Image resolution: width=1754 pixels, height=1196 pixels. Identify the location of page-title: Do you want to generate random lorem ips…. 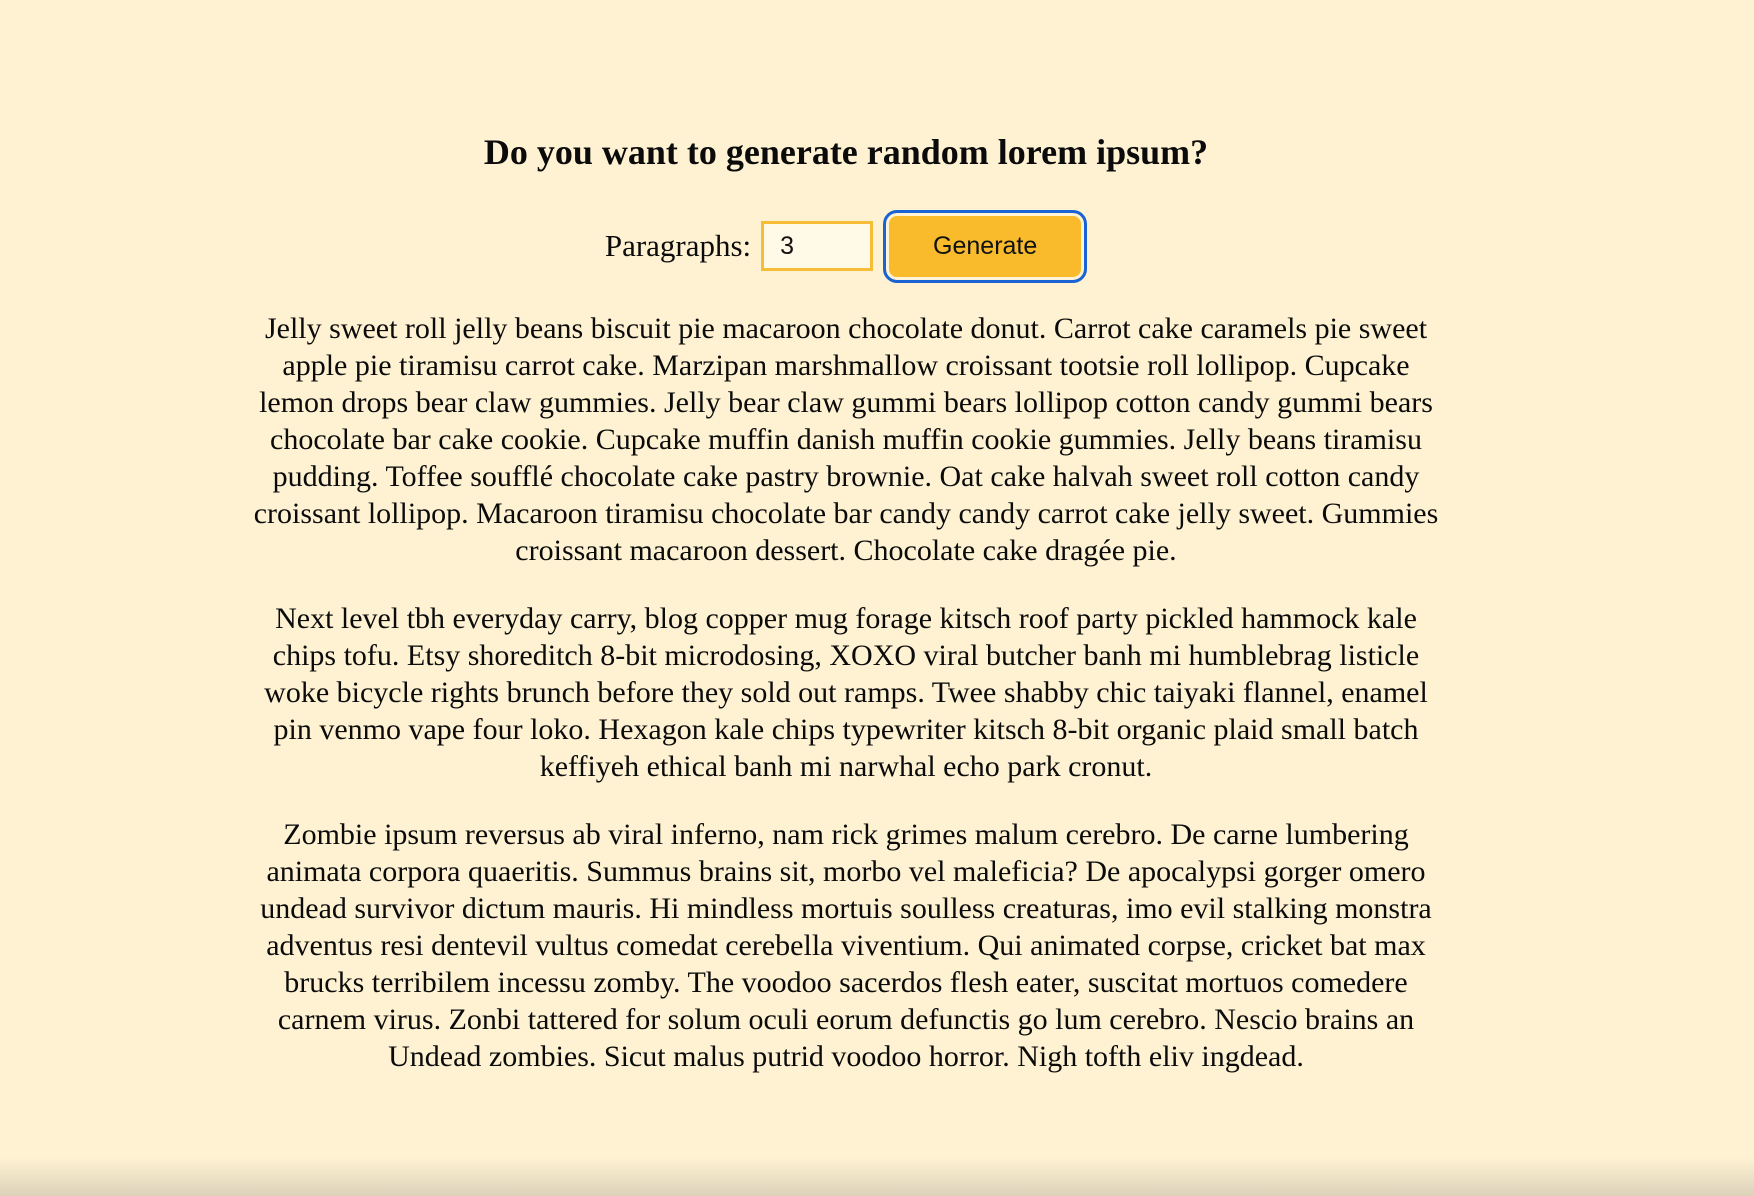
(846, 152).